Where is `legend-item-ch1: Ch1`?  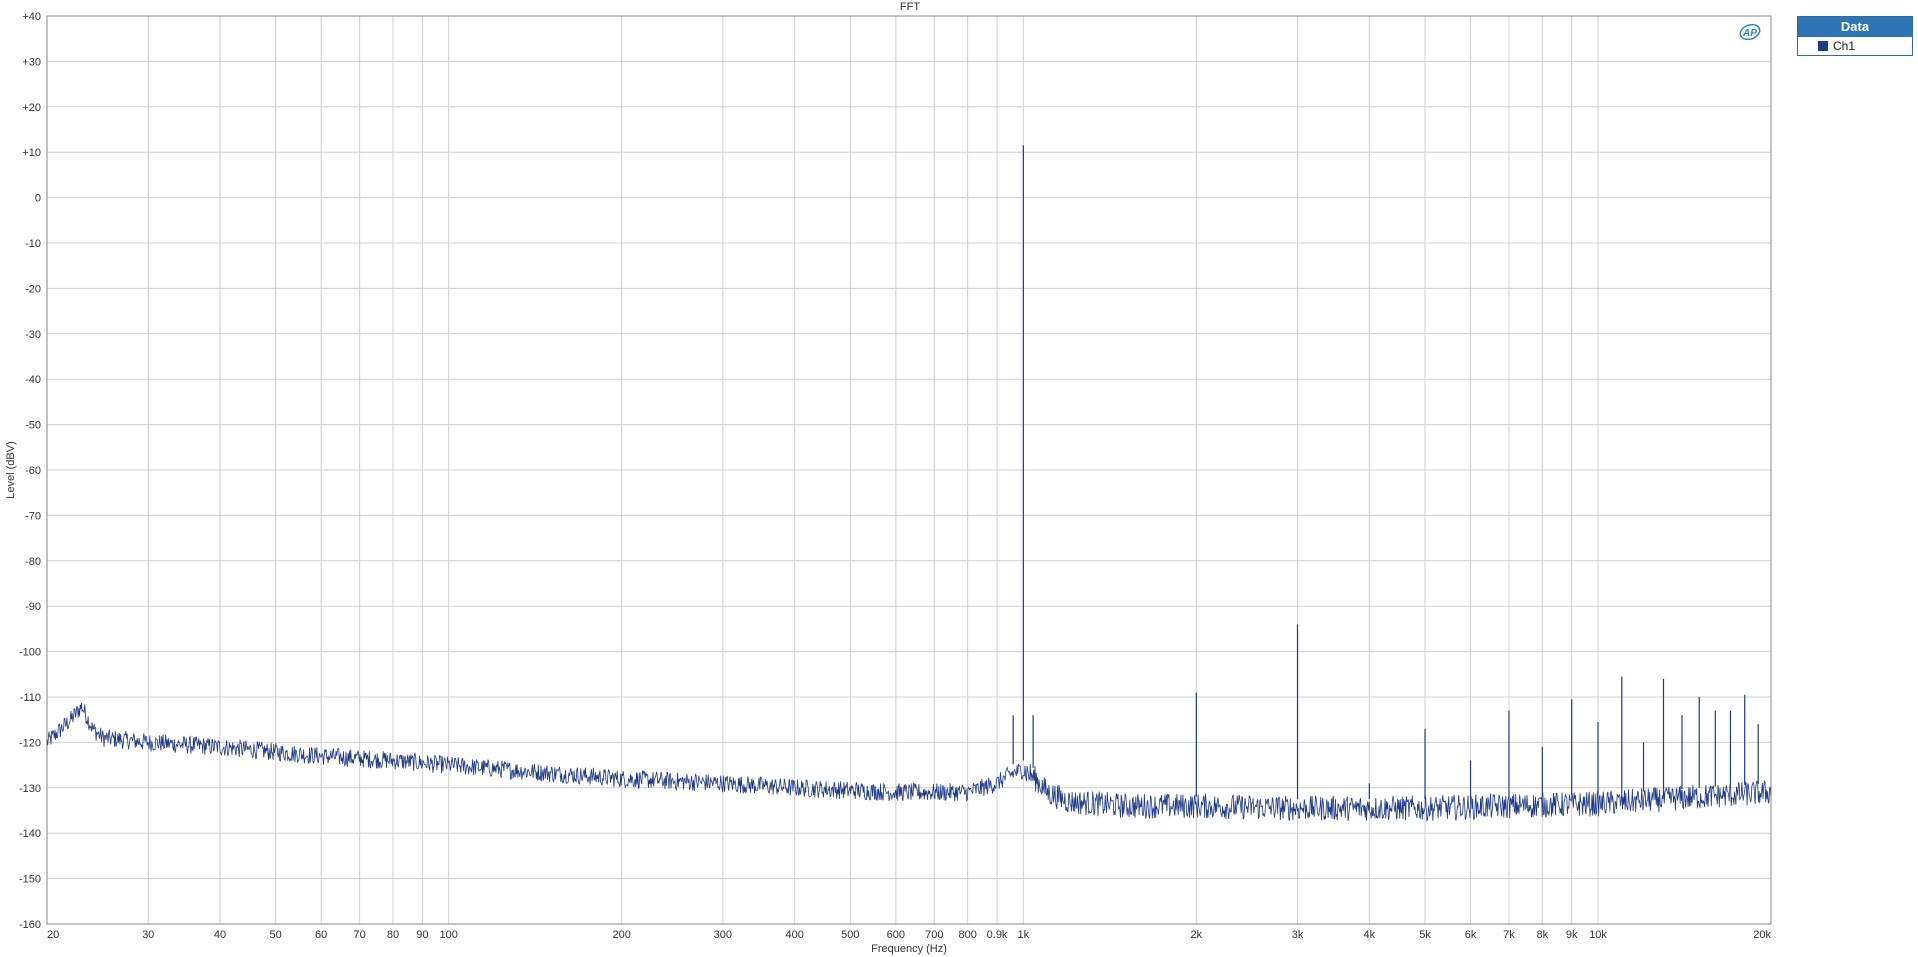 legend-item-ch1: Ch1 is located at coordinates (1855, 46).